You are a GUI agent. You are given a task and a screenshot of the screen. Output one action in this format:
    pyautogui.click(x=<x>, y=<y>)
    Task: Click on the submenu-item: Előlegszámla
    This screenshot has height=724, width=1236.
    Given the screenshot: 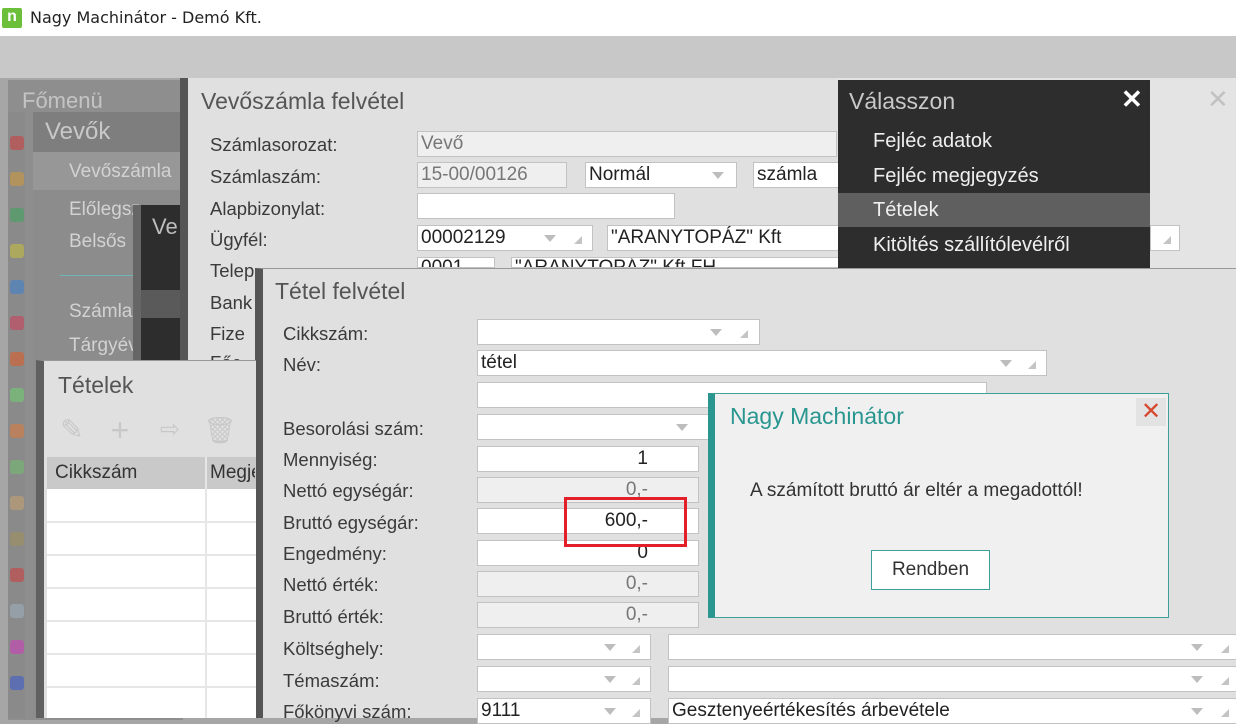 What is the action you would take?
    pyautogui.click(x=104, y=210)
    